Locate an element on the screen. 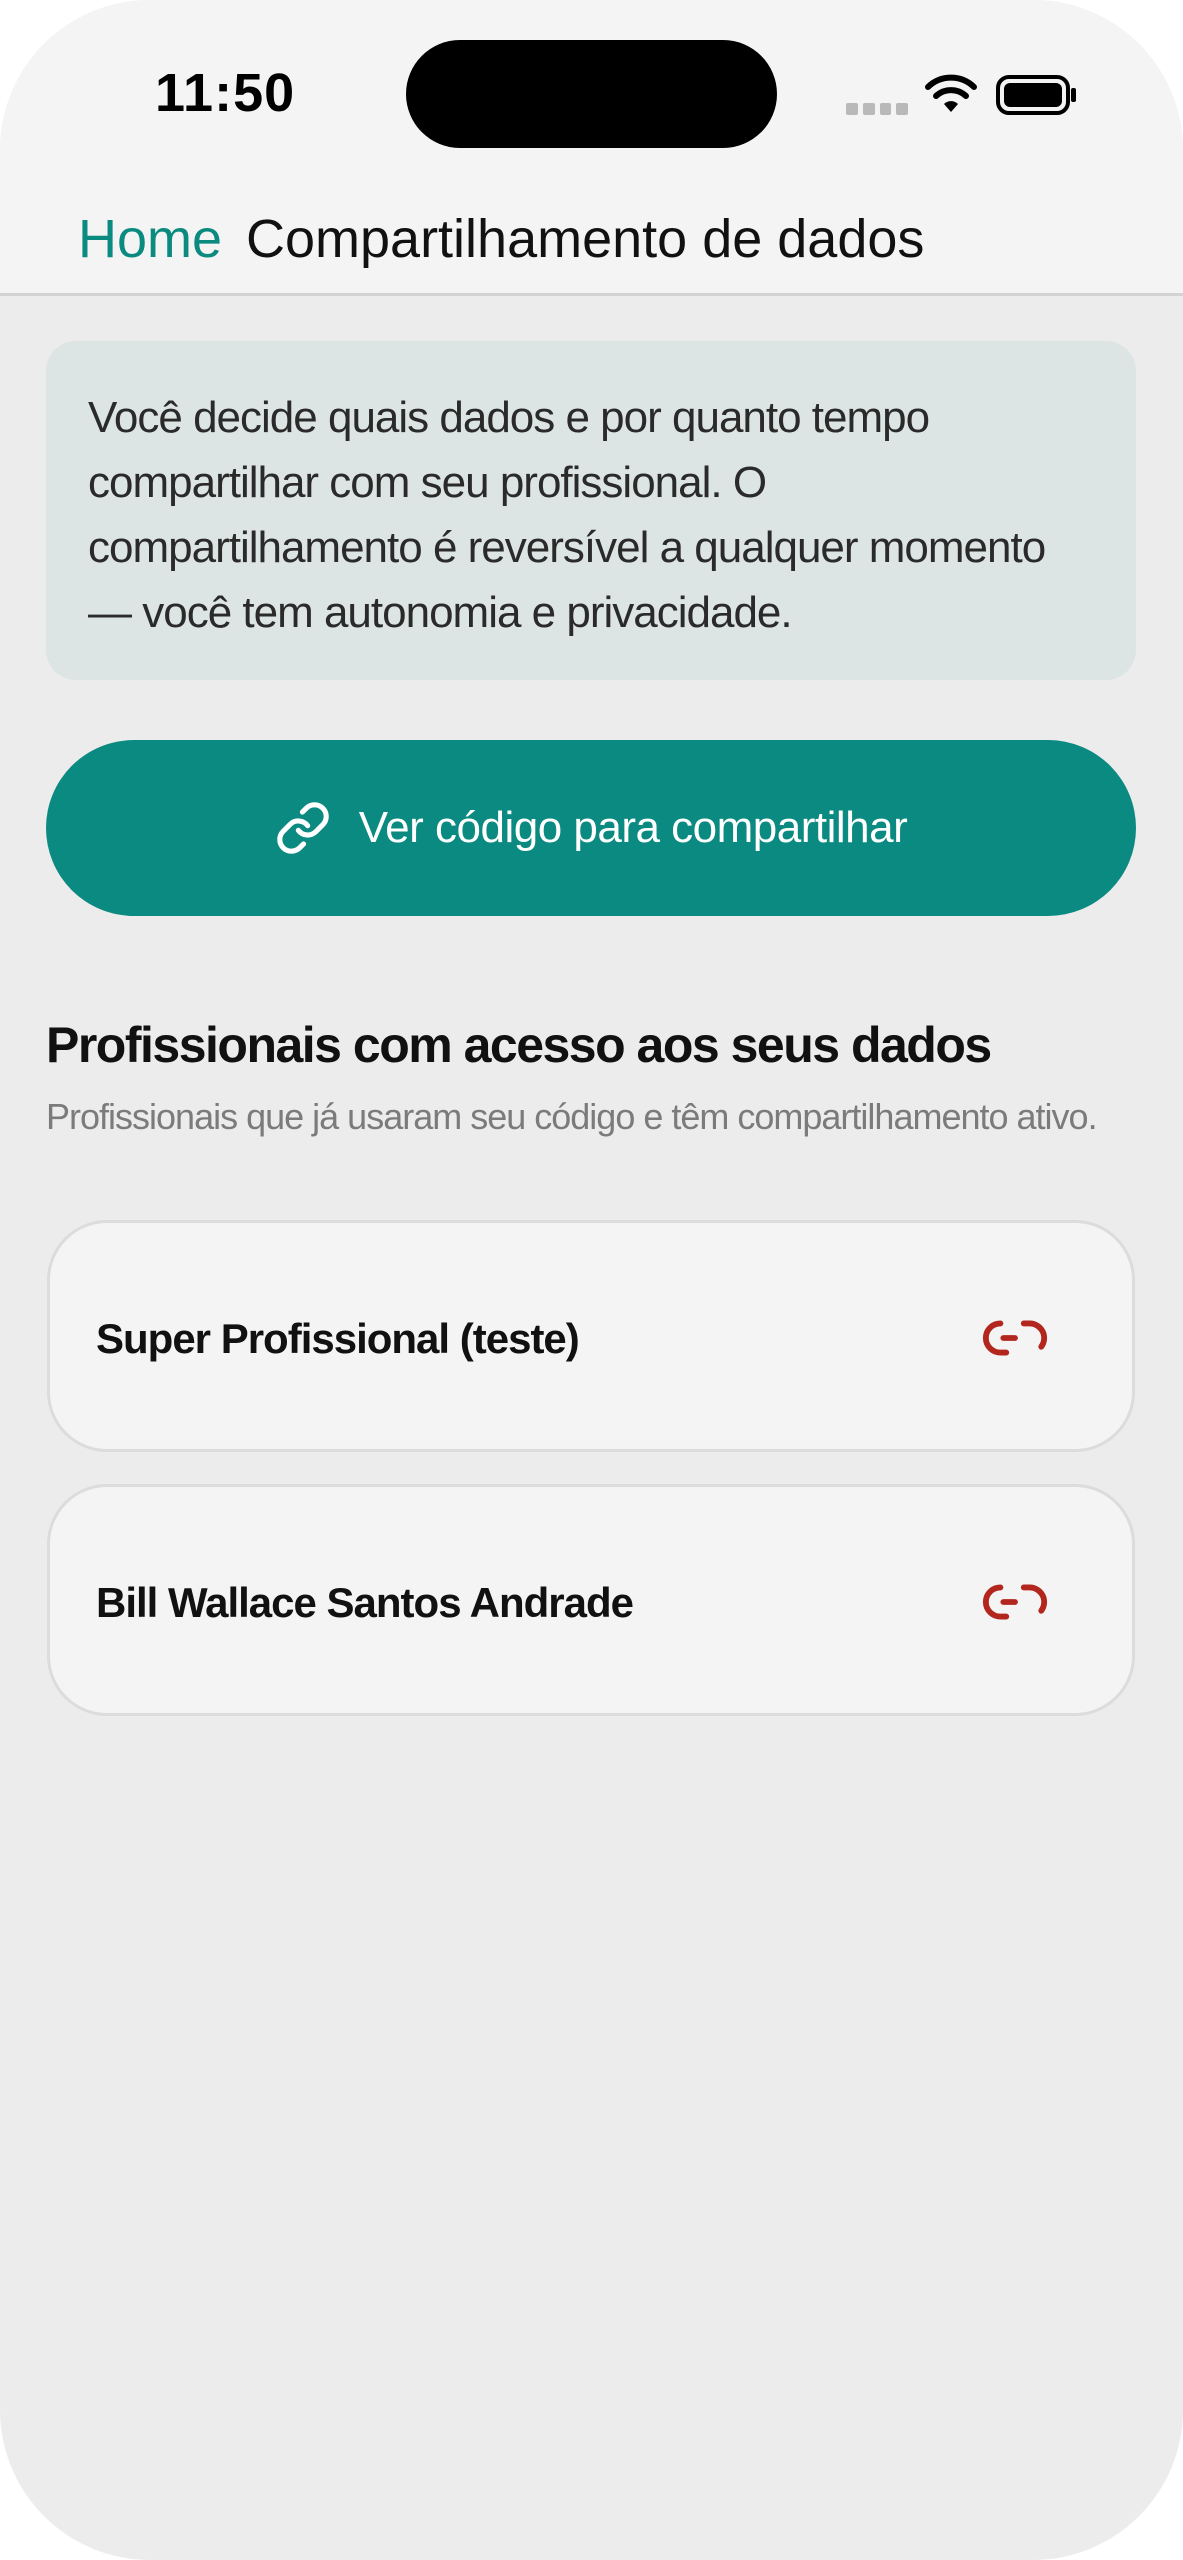 The height and width of the screenshot is (2560, 1183). link-icon is located at coordinates (302, 828).